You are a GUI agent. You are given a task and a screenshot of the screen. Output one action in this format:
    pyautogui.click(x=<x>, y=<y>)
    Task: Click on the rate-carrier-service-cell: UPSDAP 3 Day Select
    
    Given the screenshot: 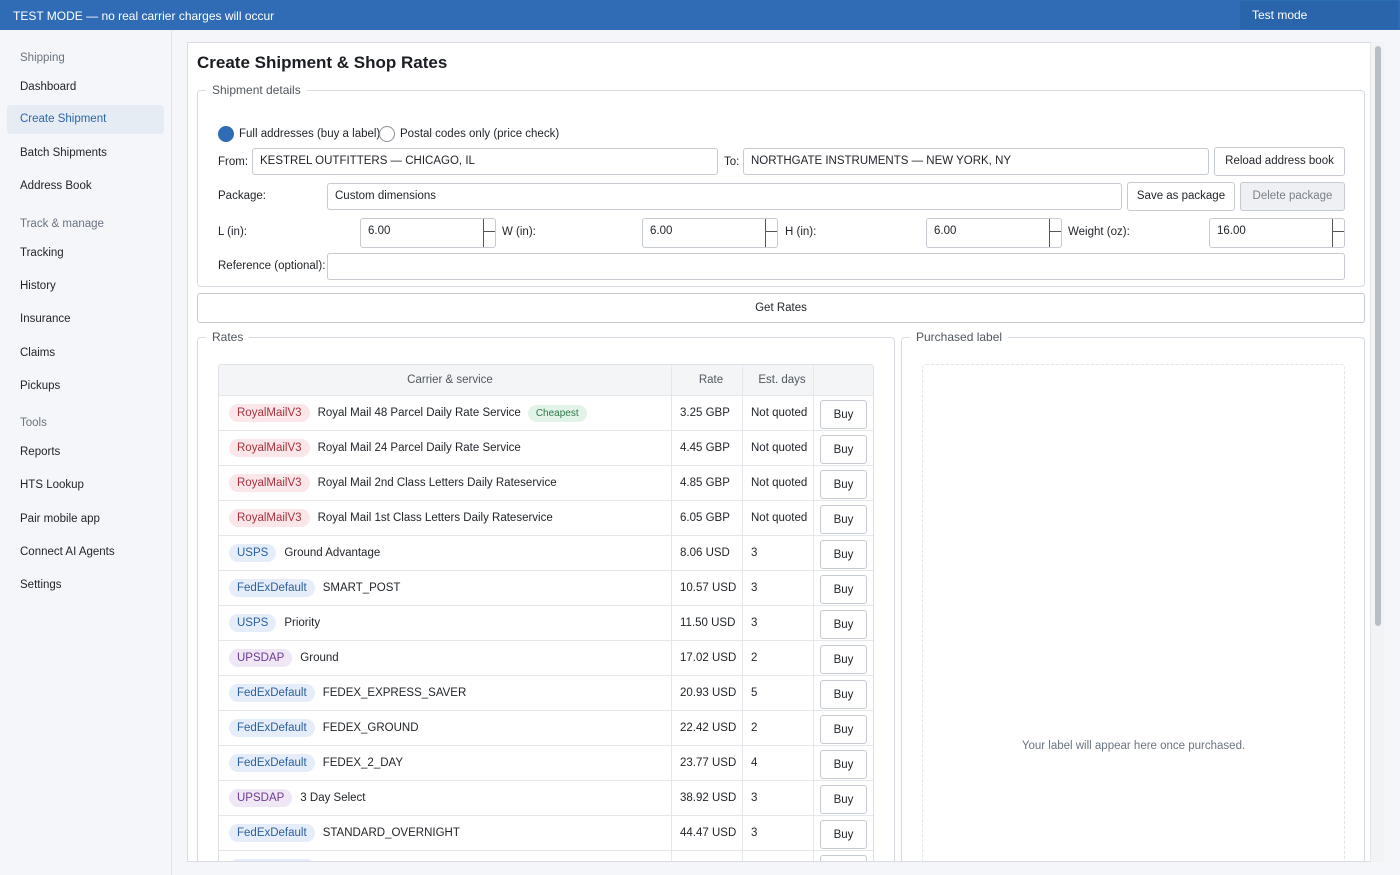 What is the action you would take?
    pyautogui.click(x=445, y=798)
    